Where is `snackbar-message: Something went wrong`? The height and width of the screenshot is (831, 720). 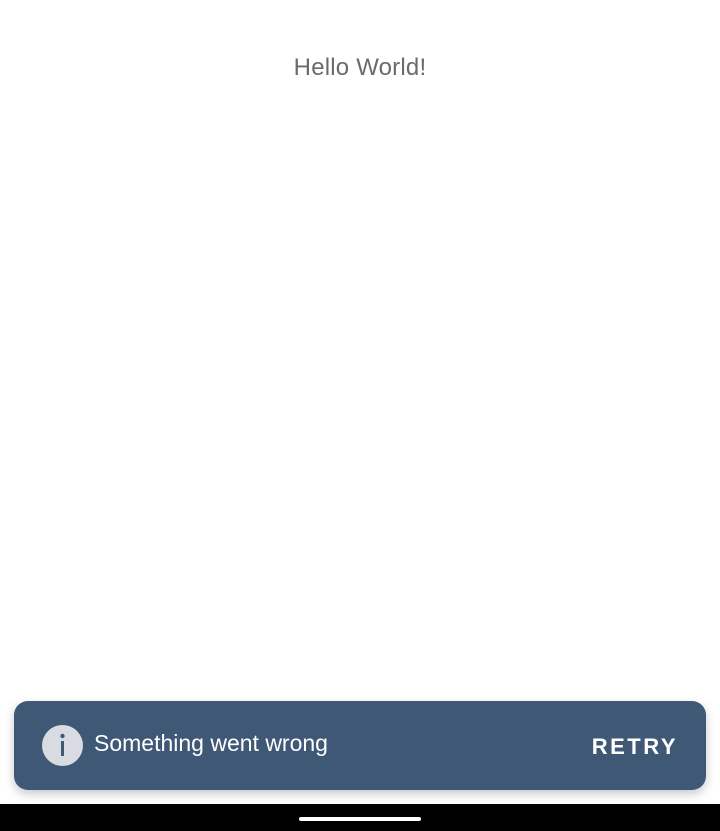 snackbar-message: Something went wrong is located at coordinates (211, 743).